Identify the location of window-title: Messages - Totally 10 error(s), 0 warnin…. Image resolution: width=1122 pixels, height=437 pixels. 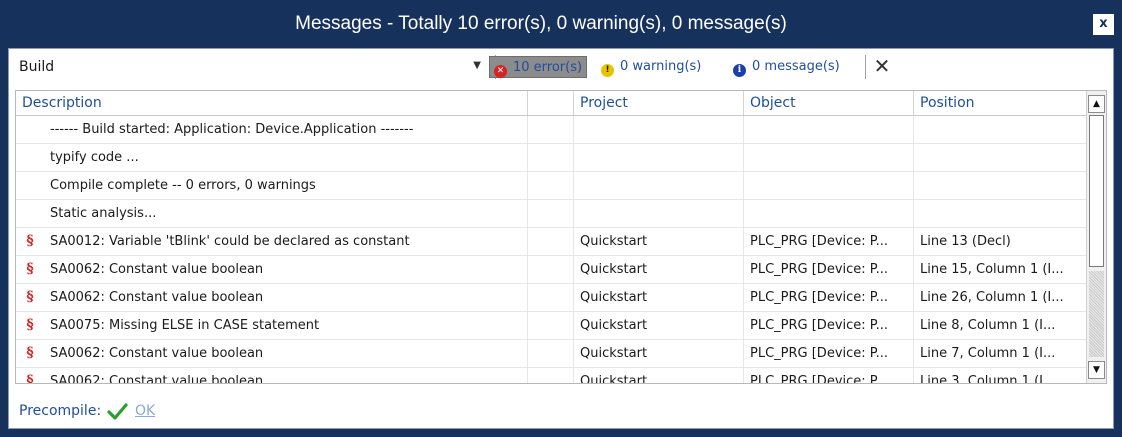
(541, 23).